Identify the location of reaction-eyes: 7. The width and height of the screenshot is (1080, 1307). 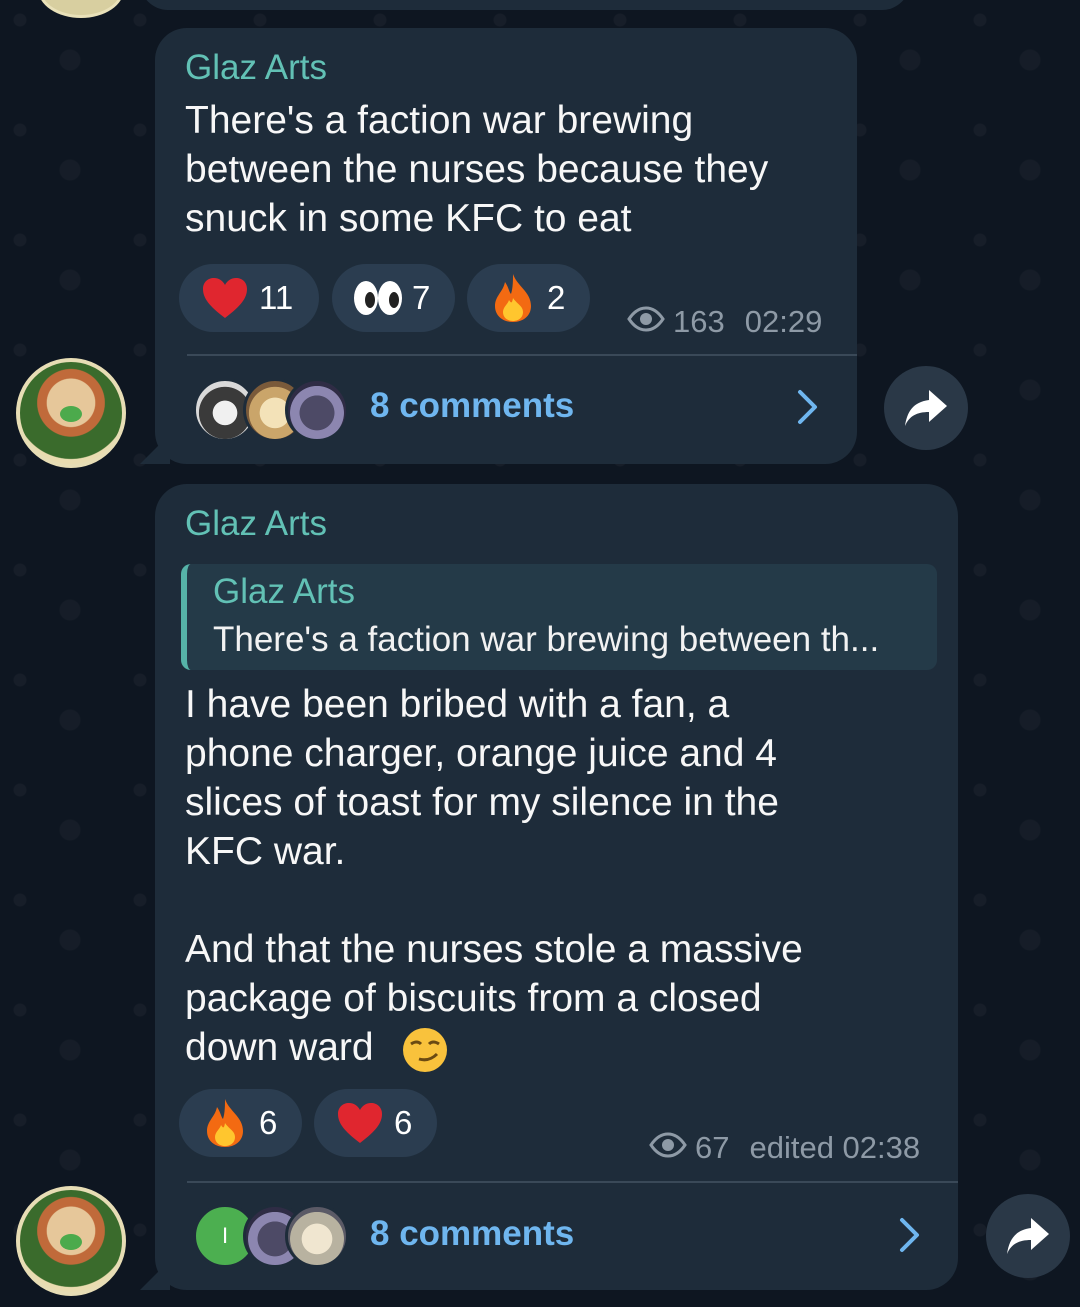
(393, 298).